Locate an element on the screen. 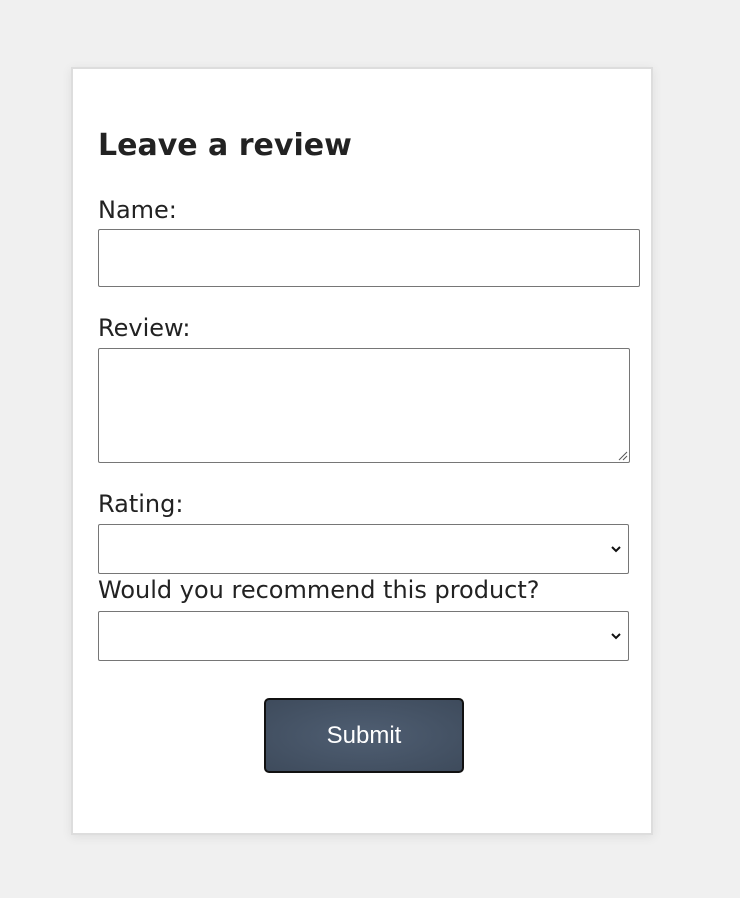 This screenshot has width=740, height=898. recommend-select is located at coordinates (363, 636).